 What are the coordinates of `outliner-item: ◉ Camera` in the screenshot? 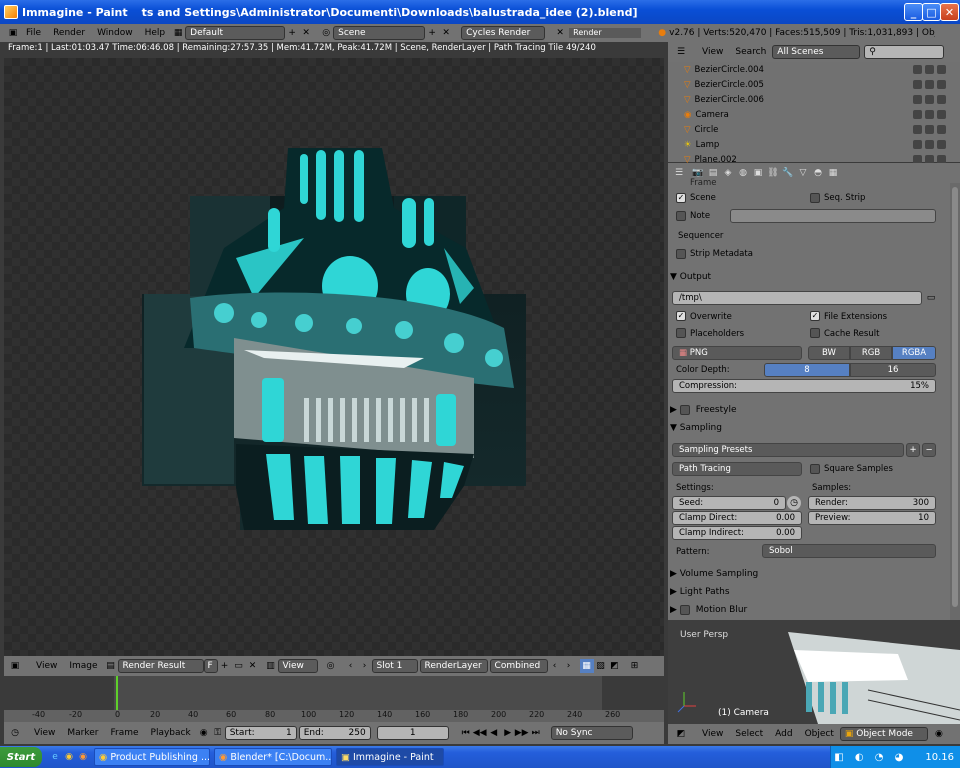 It's located at (809, 114).